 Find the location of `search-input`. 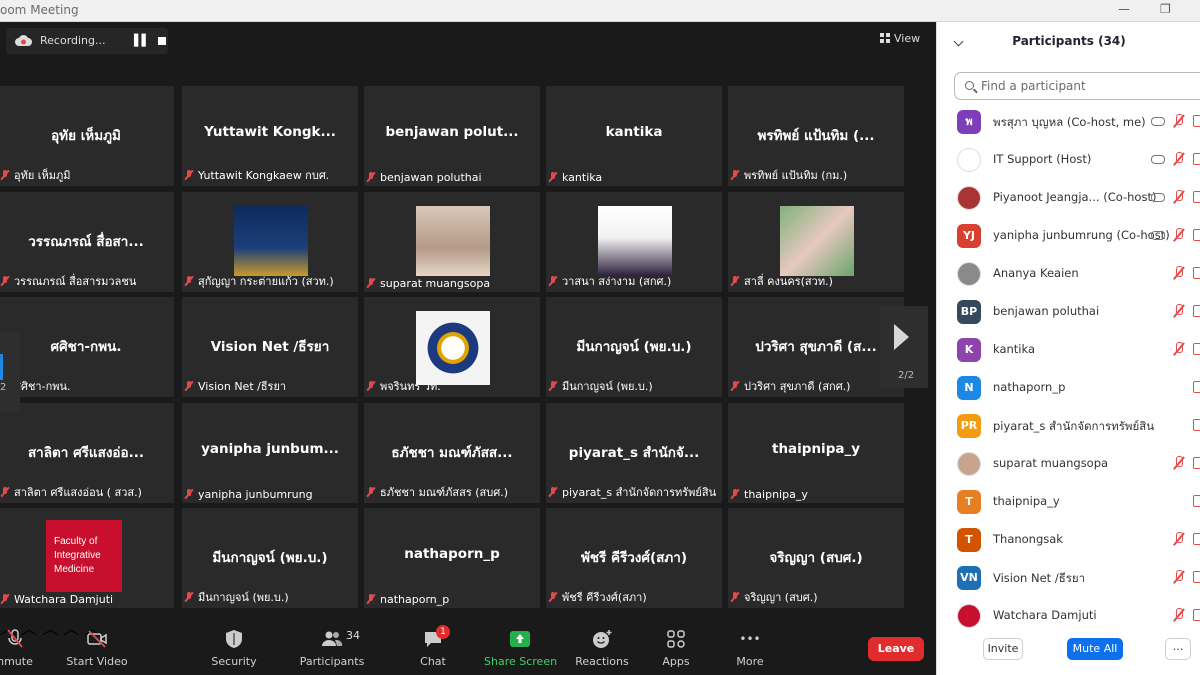

search-input is located at coordinates (1090, 86).